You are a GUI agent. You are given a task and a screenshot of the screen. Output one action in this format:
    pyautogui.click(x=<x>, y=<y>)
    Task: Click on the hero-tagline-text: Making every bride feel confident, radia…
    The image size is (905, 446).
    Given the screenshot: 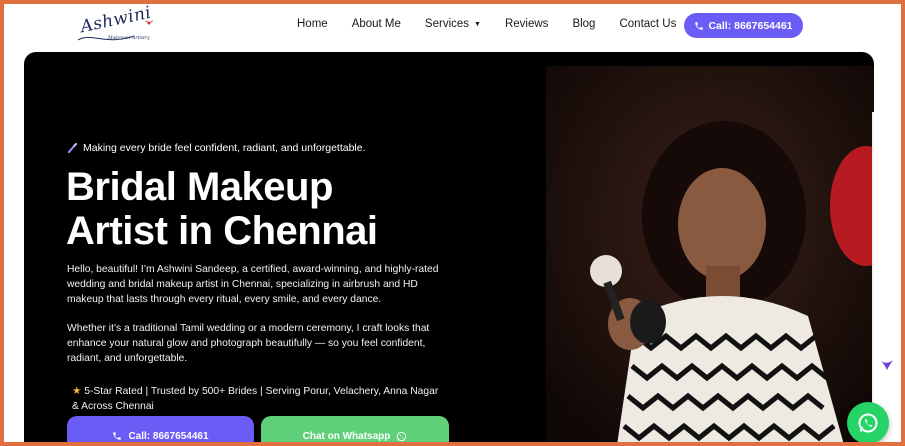 What is the action you would take?
    pyautogui.click(x=224, y=148)
    